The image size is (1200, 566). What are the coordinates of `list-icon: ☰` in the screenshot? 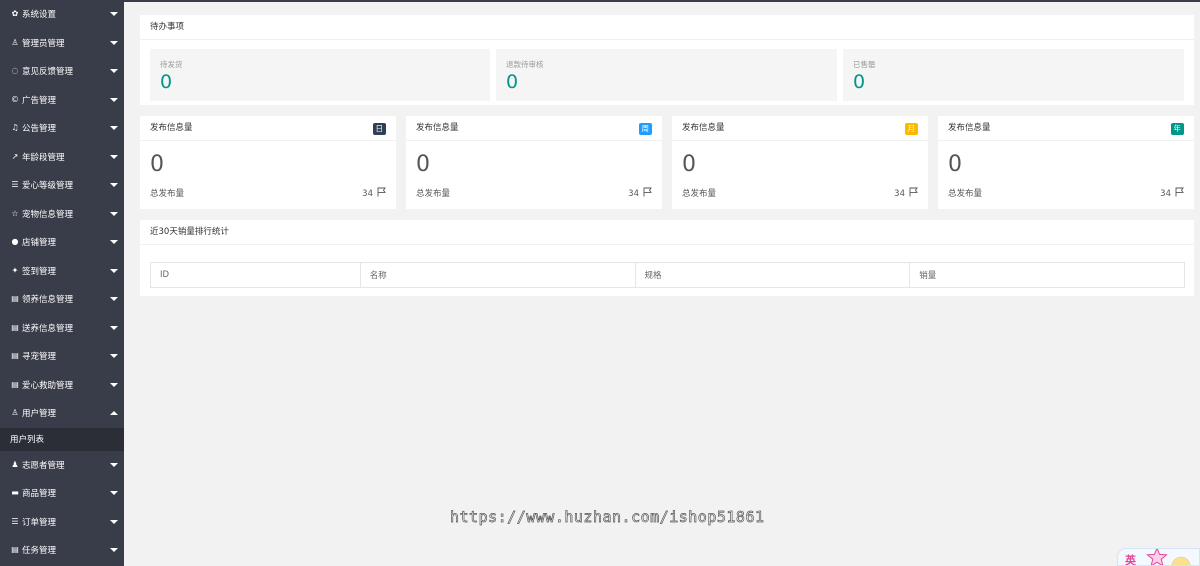 It's located at (15, 521).